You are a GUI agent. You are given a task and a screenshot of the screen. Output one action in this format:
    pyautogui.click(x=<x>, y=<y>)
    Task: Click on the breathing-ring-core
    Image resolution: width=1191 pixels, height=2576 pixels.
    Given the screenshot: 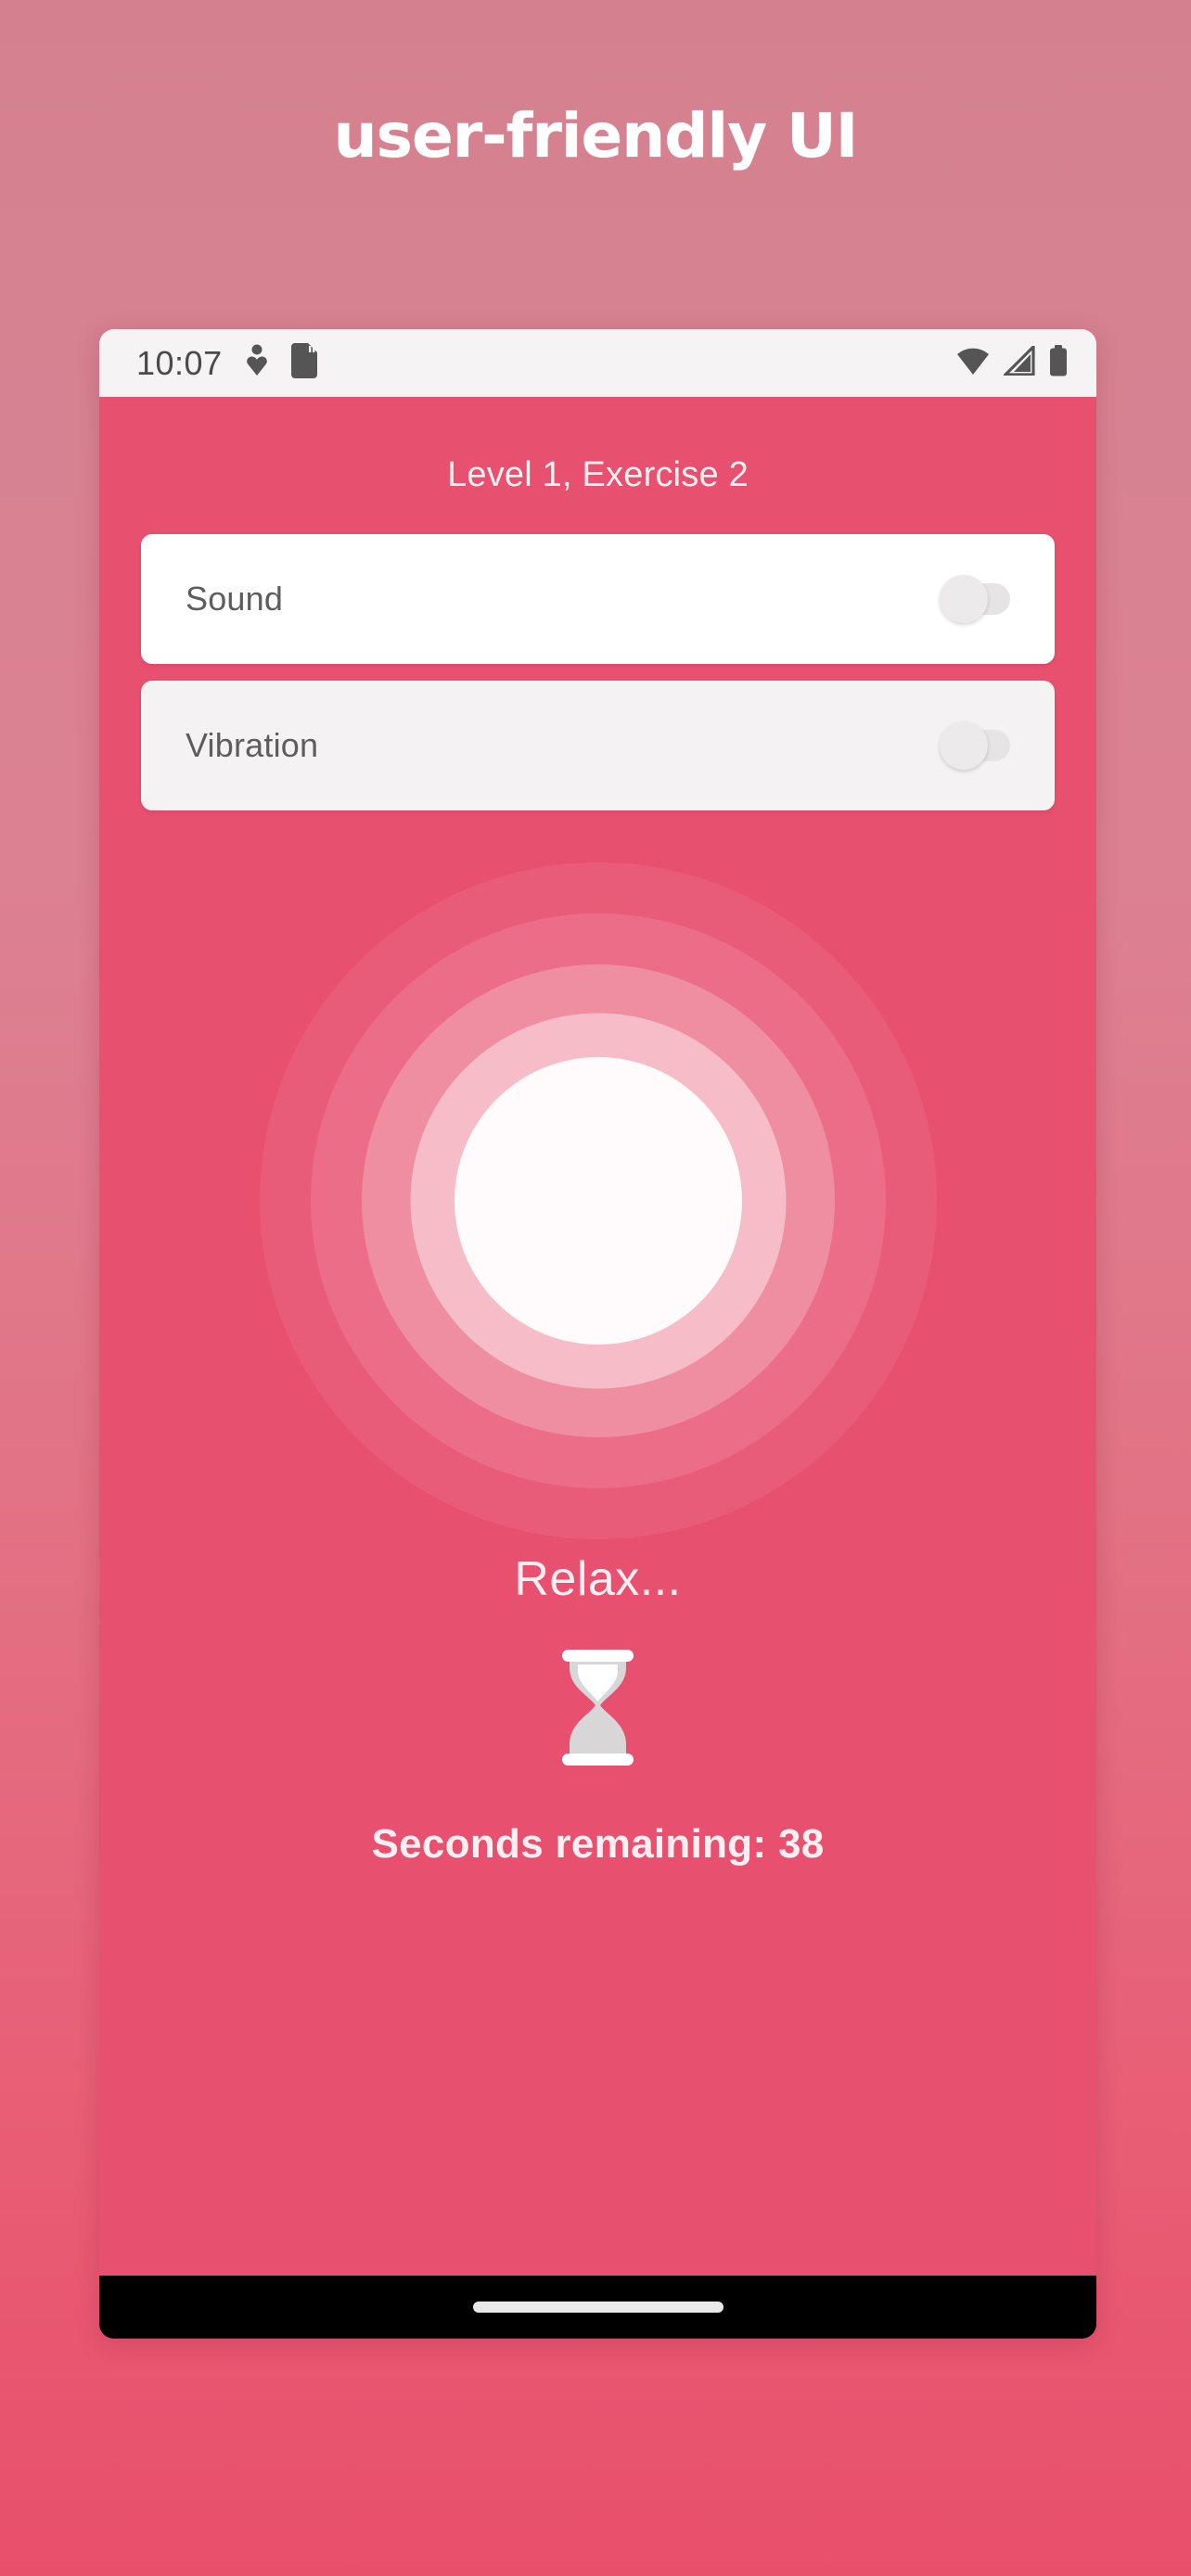 What is the action you would take?
    pyautogui.click(x=598, y=1200)
    